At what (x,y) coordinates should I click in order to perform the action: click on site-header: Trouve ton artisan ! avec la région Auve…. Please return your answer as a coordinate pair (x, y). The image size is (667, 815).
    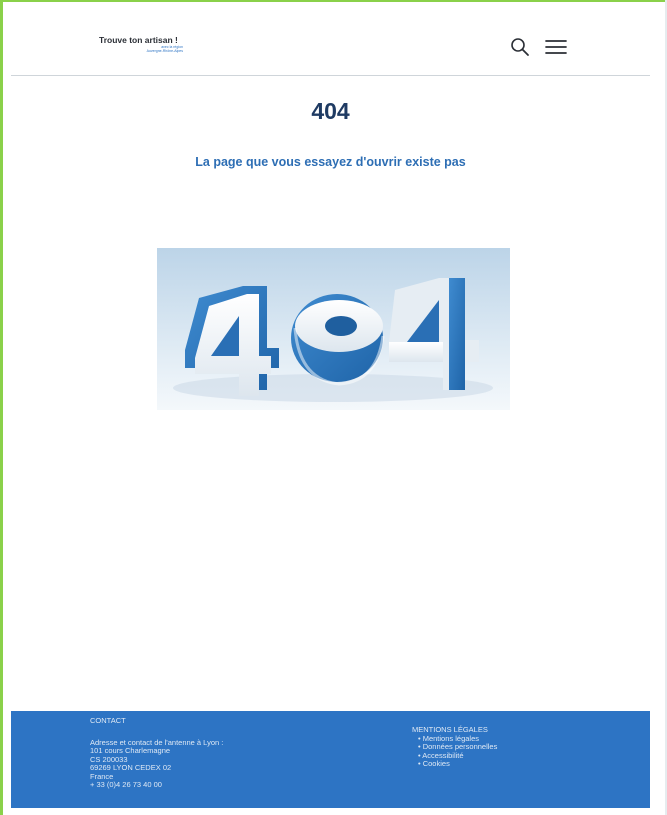
    Looking at the image, I should click on (330, 38).